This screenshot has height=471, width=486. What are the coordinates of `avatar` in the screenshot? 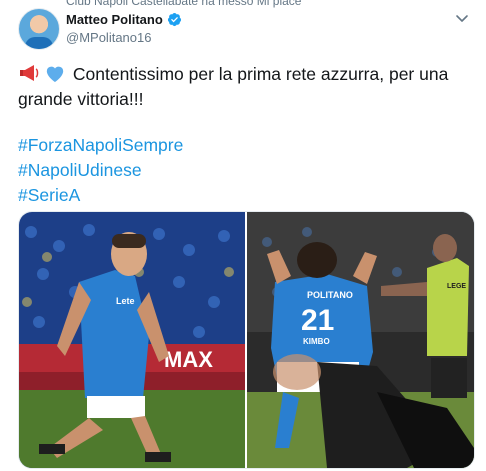 It's located at (39, 29).